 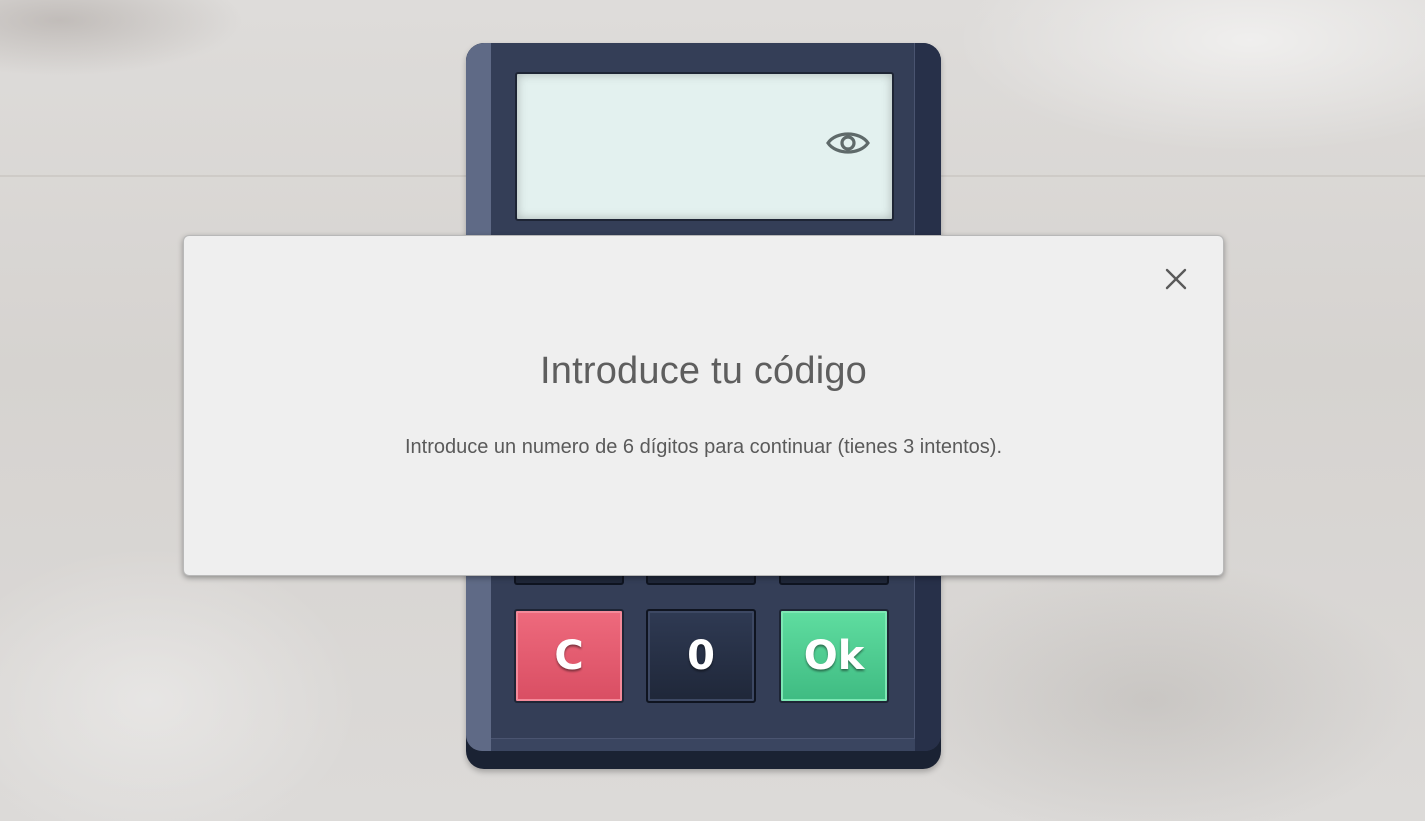 What do you see at coordinates (703, 744) in the screenshot?
I see `keypad-bottom-strip` at bounding box center [703, 744].